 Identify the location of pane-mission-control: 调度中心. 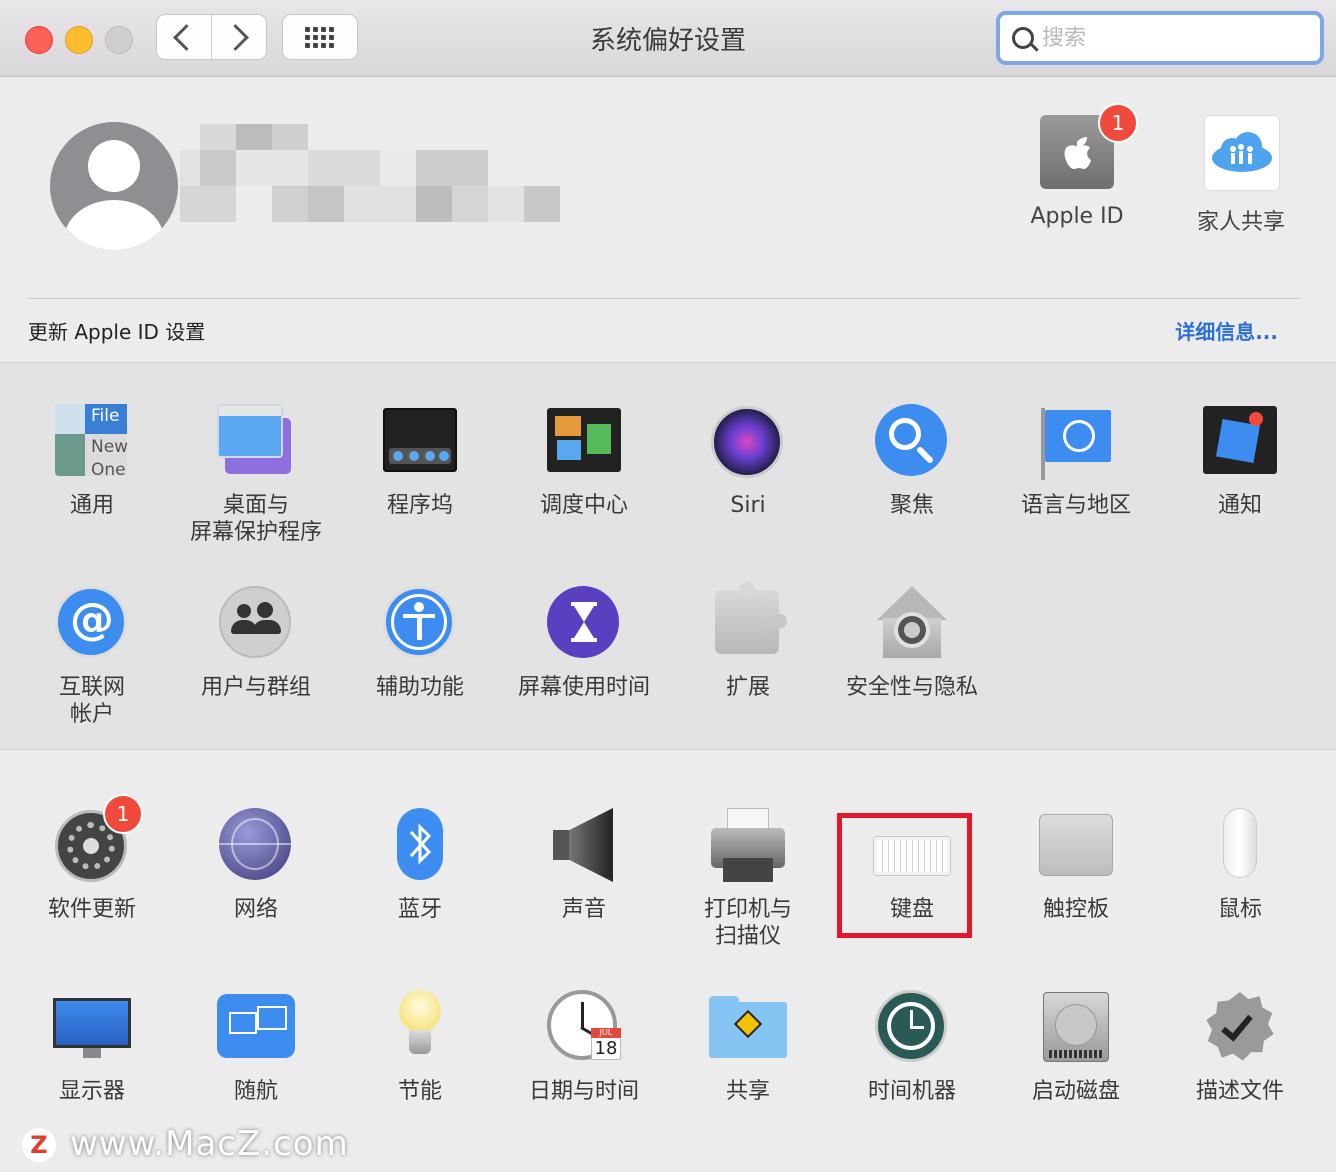
(584, 461).